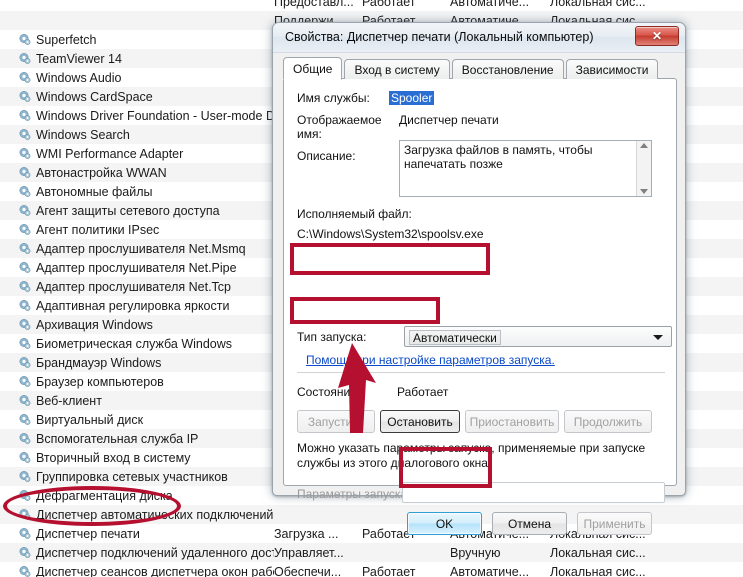 The width and height of the screenshot is (743, 577). Describe the element at coordinates (614, 523) in the screenshot. I see `apply-button: Применить` at that location.